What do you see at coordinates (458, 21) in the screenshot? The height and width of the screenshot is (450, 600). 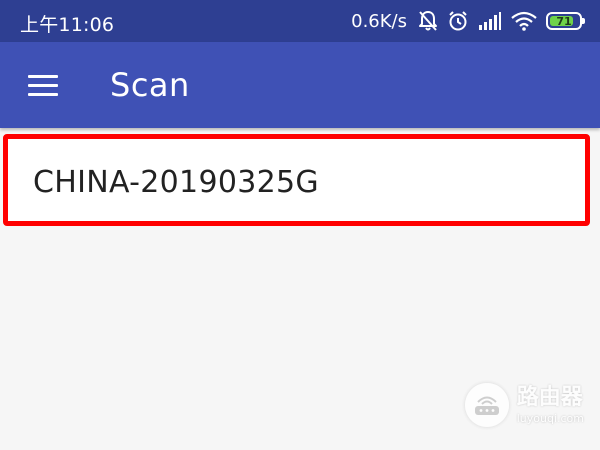 I see `alarm-clock-icon` at bounding box center [458, 21].